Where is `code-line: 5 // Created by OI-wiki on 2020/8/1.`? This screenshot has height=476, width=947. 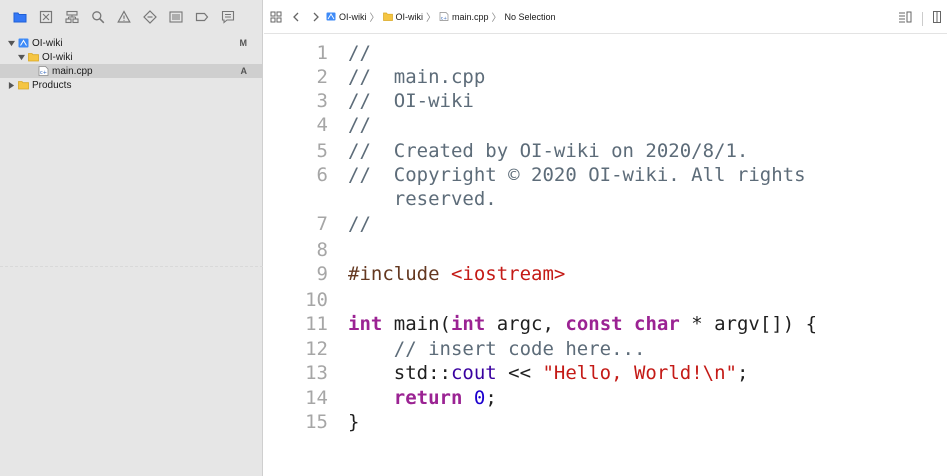
code-line: 5 // Created by OI-wiki on 2020/8/1. is located at coordinates (605, 151).